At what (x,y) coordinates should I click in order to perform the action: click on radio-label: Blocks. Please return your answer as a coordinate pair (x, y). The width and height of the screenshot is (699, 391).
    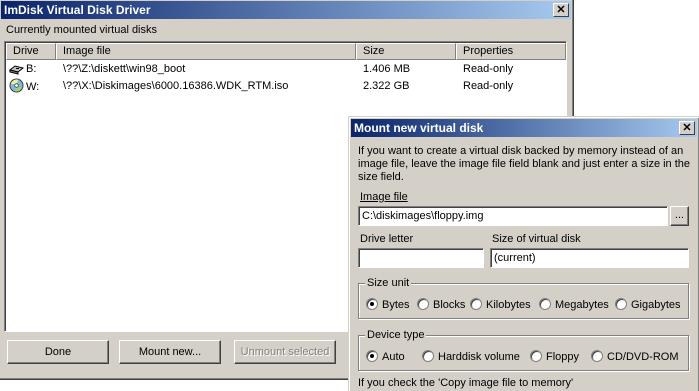
    Looking at the image, I should click on (449, 305).